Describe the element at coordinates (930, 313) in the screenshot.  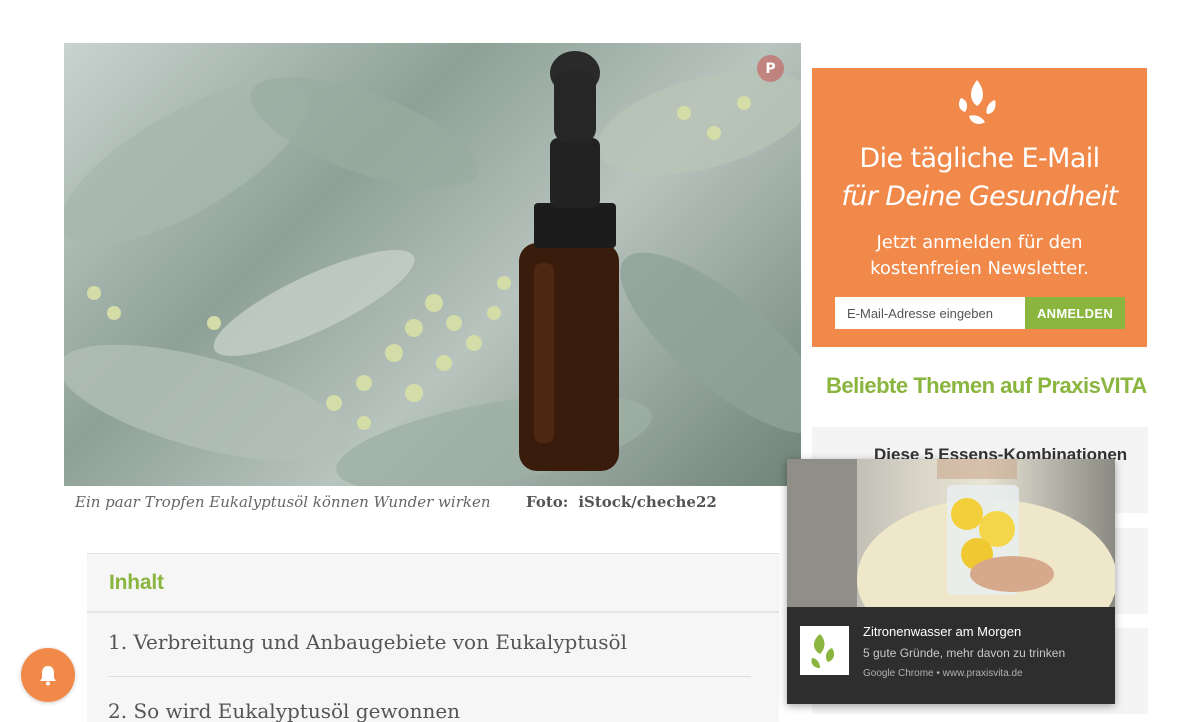
I see `email-input` at that location.